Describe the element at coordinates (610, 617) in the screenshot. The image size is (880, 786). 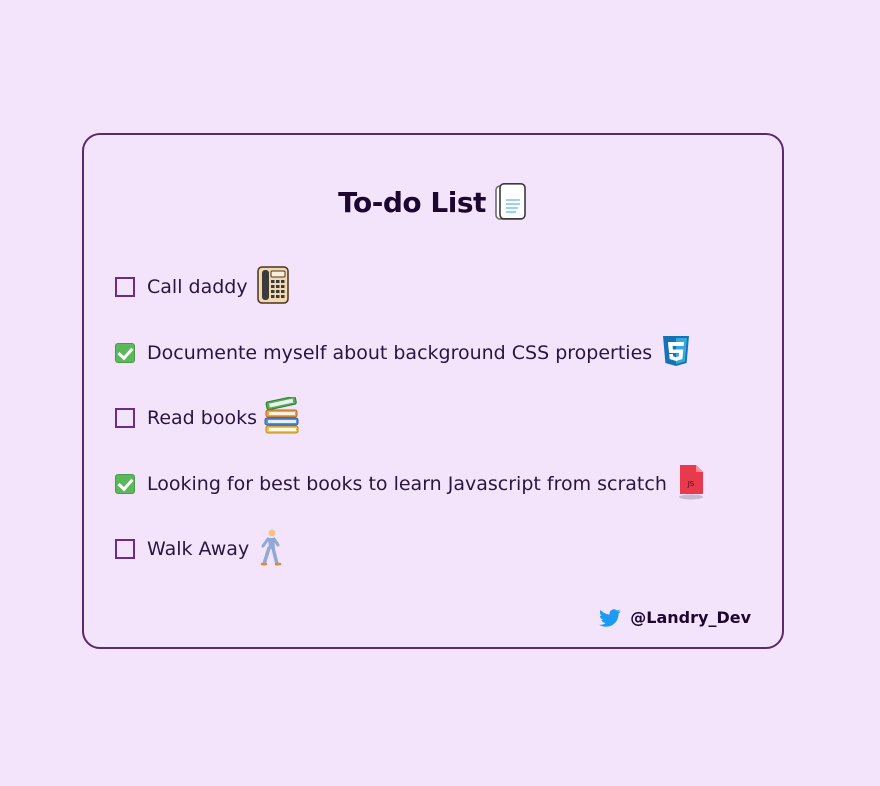
I see `twitter-bird-icon` at that location.